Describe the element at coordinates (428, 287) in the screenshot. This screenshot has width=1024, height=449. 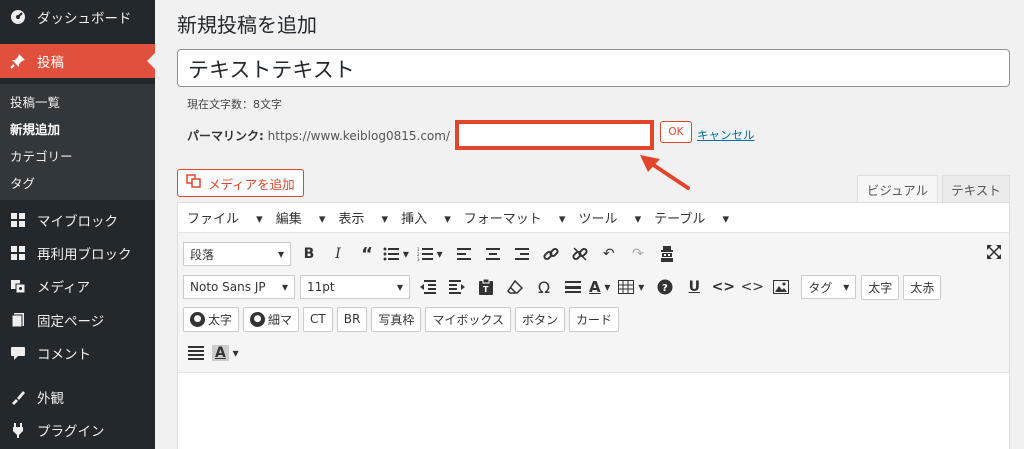
I see `outdent-icon` at that location.